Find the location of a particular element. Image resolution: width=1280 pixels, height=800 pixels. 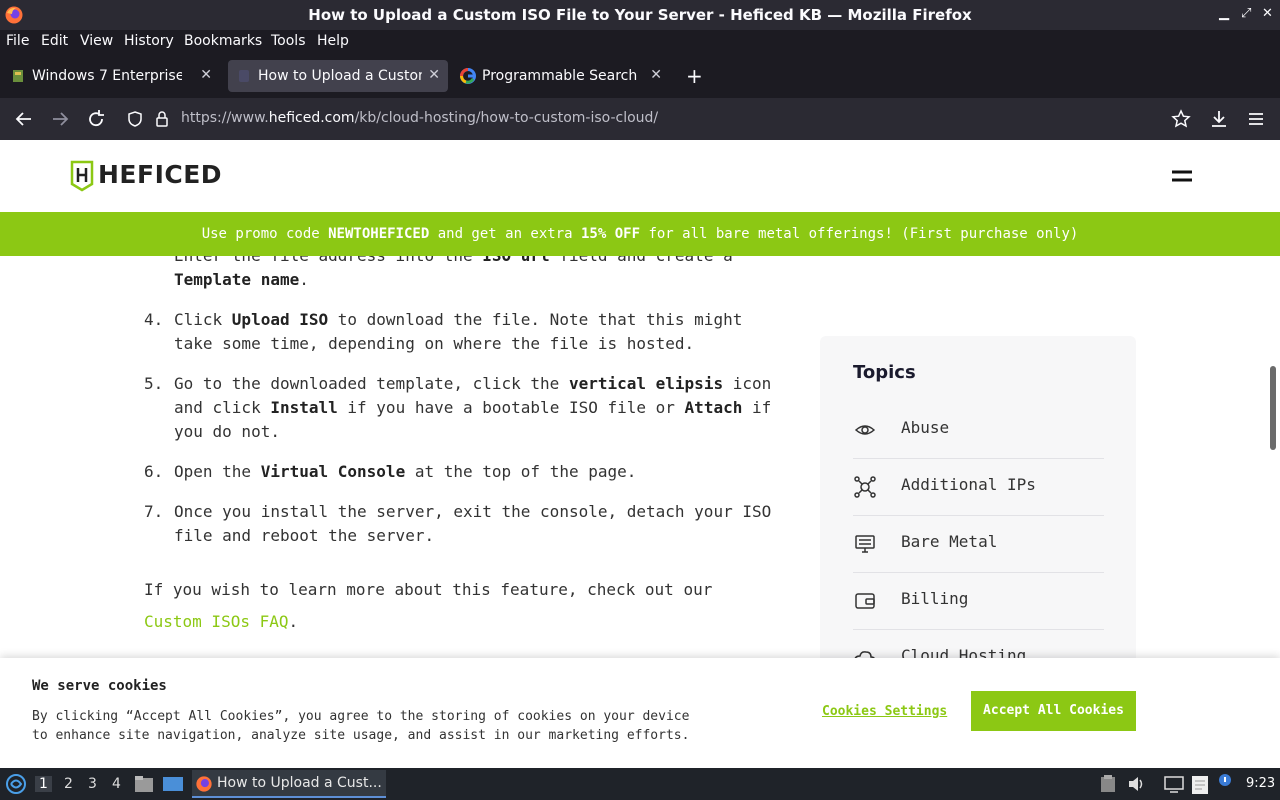

topic-label: Additional IPs is located at coordinates (968, 484).